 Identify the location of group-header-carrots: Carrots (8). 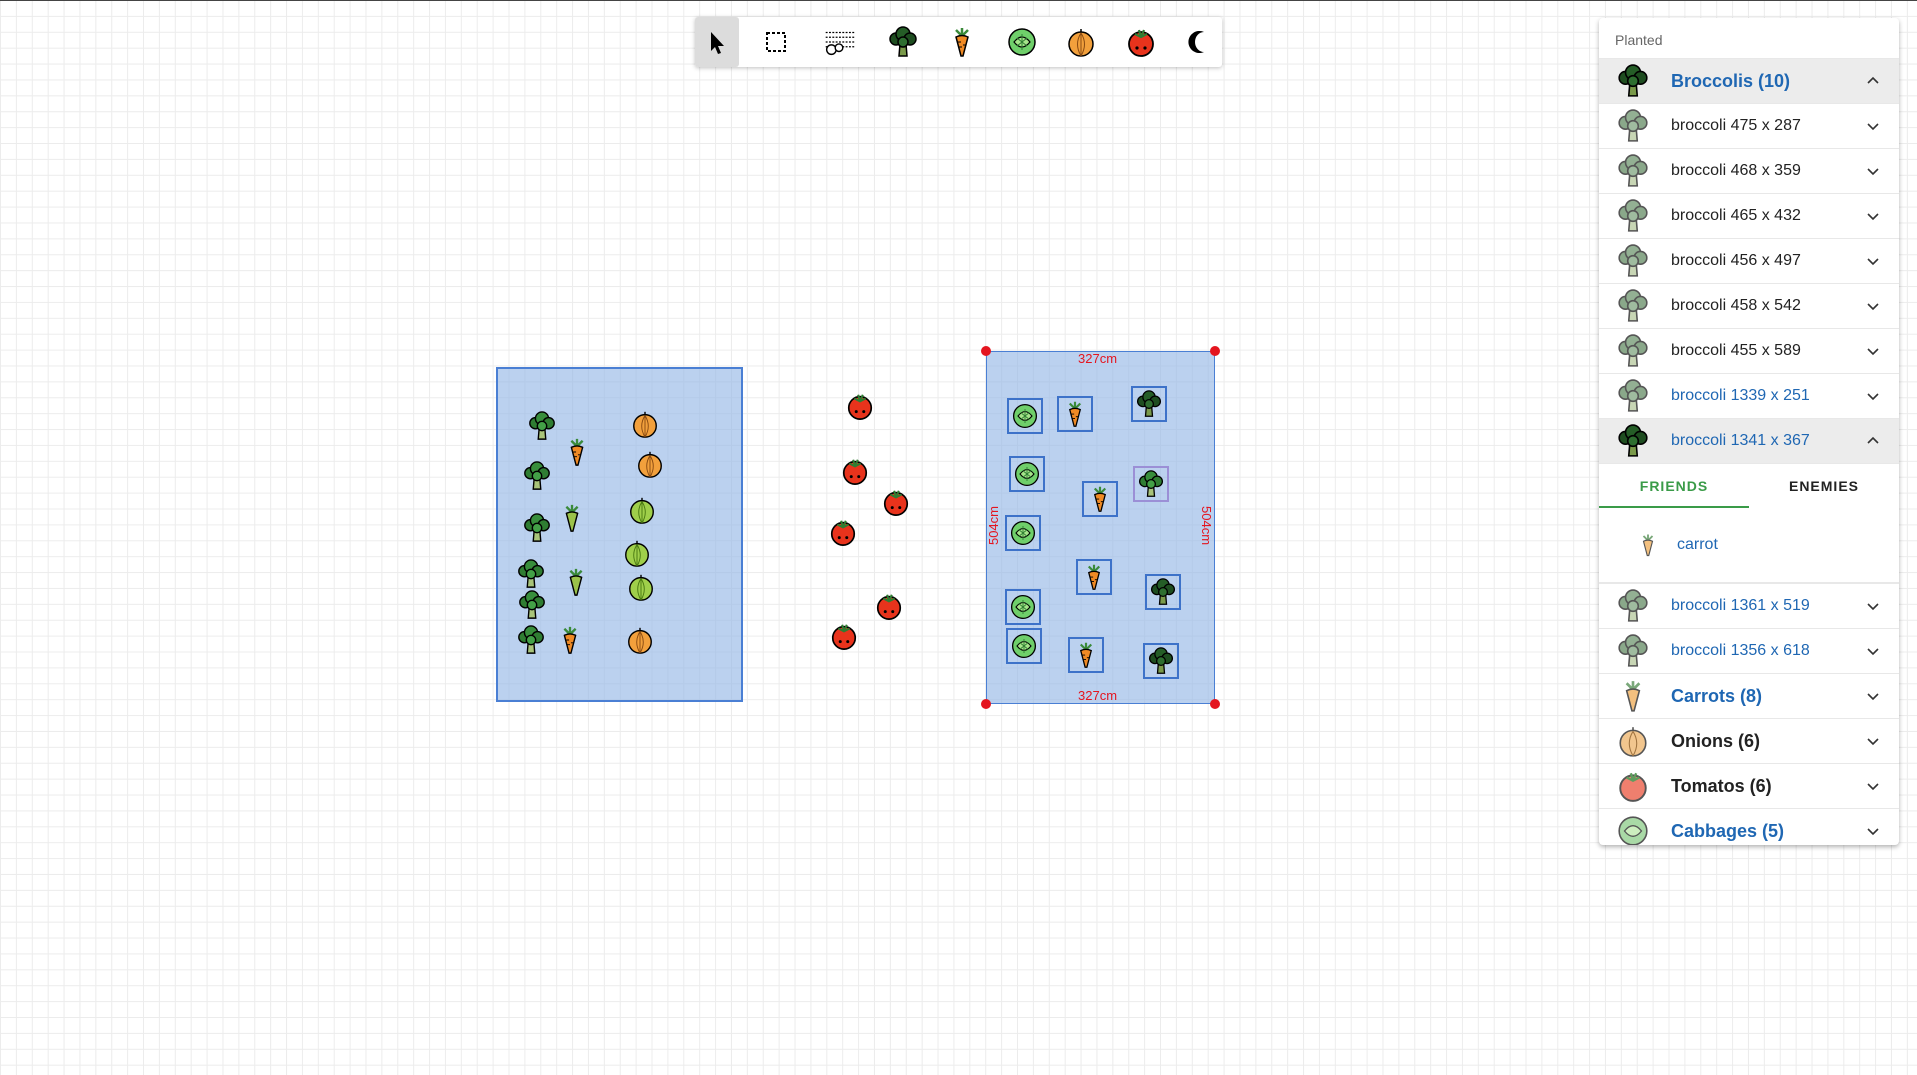
(1749, 695).